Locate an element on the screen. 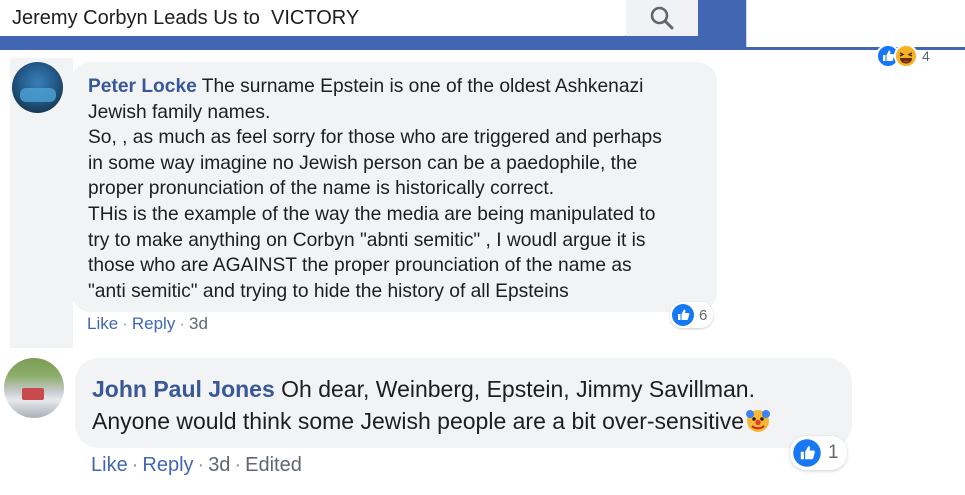 The width and height of the screenshot is (965, 495). header-right-panel is located at coordinates (855, 23).